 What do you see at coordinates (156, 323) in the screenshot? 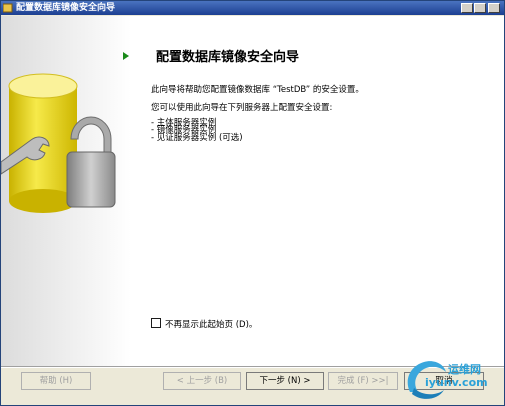
I see `dont-show-again-checkbox` at bounding box center [156, 323].